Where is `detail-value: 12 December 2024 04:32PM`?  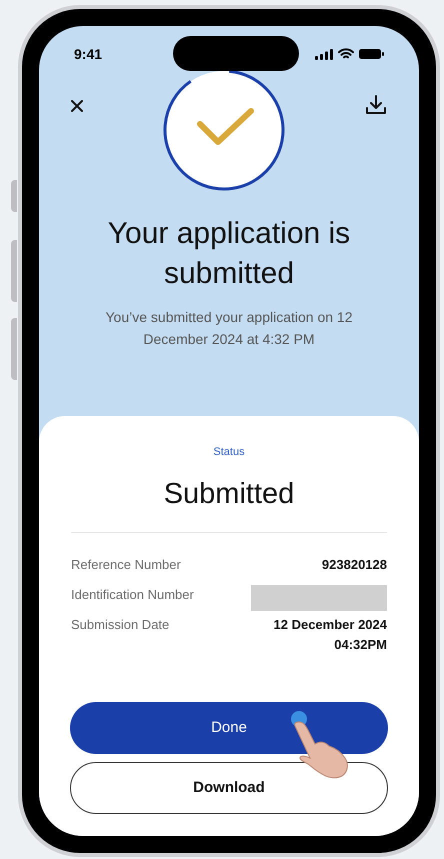 detail-value: 12 December 2024 04:32PM is located at coordinates (330, 635).